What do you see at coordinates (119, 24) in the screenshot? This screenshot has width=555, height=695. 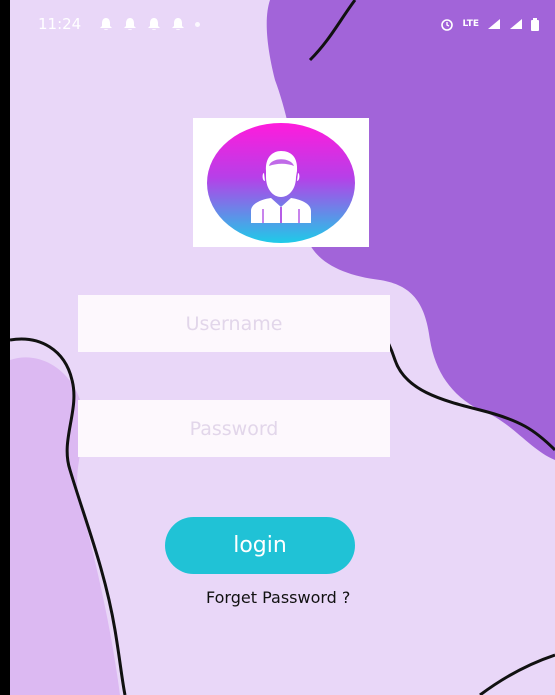 I see `status-left: 11:24` at bounding box center [119, 24].